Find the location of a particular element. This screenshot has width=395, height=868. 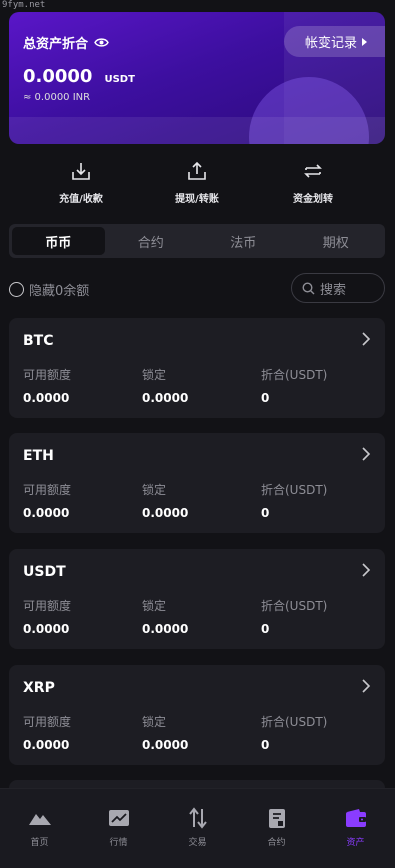

hide-zero-balance-toggle: 隐藏0余额 is located at coordinates (49, 289).